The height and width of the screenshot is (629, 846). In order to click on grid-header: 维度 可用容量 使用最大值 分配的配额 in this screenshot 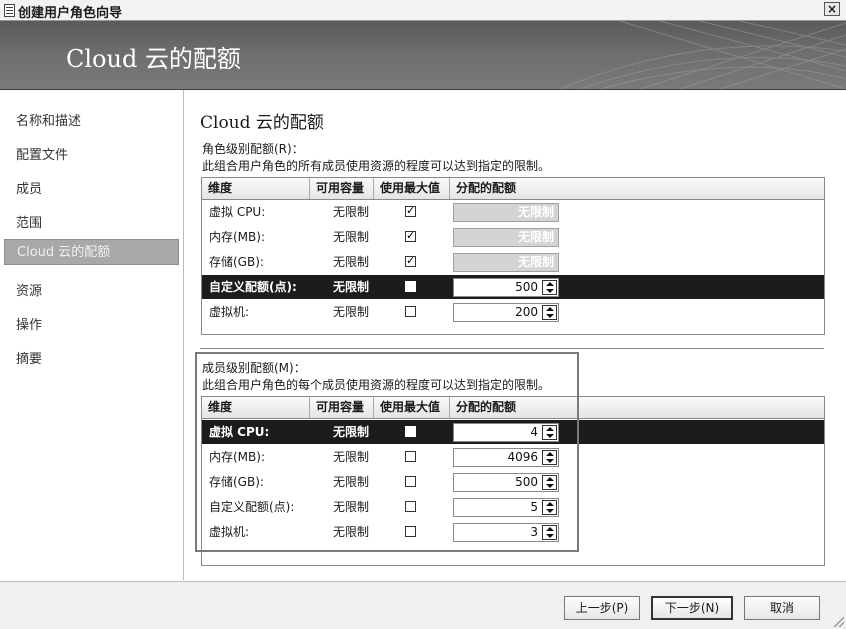, I will do `click(513, 189)`.